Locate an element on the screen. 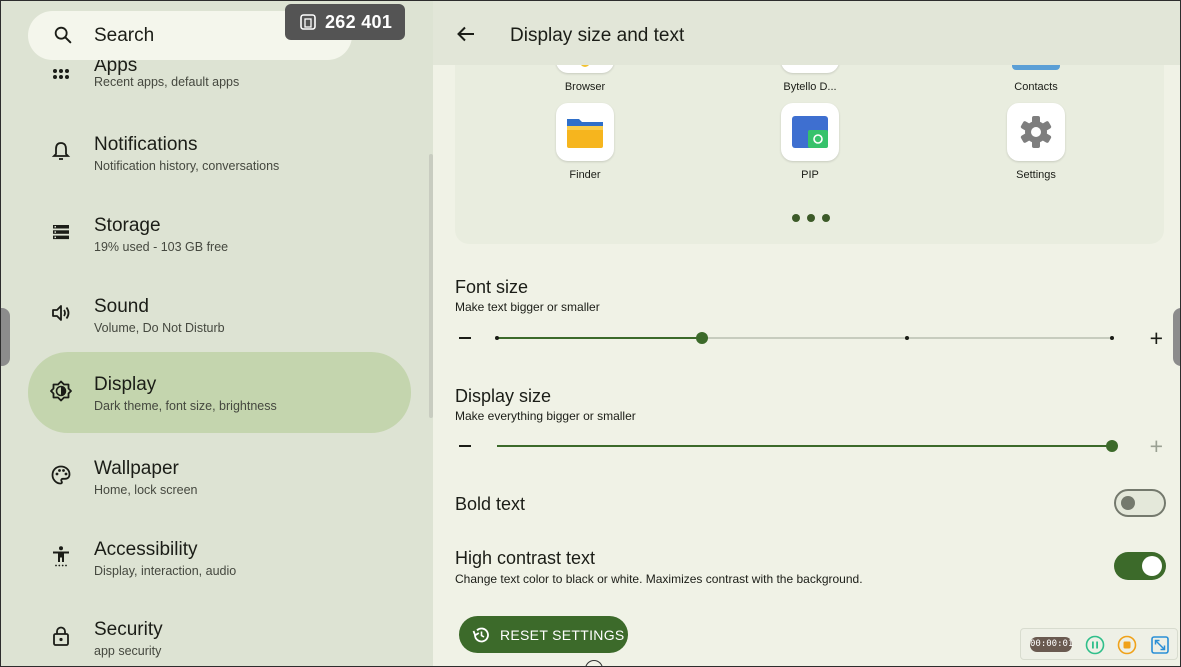 The image size is (1181, 667). display-size-title: Display size is located at coordinates (503, 396).